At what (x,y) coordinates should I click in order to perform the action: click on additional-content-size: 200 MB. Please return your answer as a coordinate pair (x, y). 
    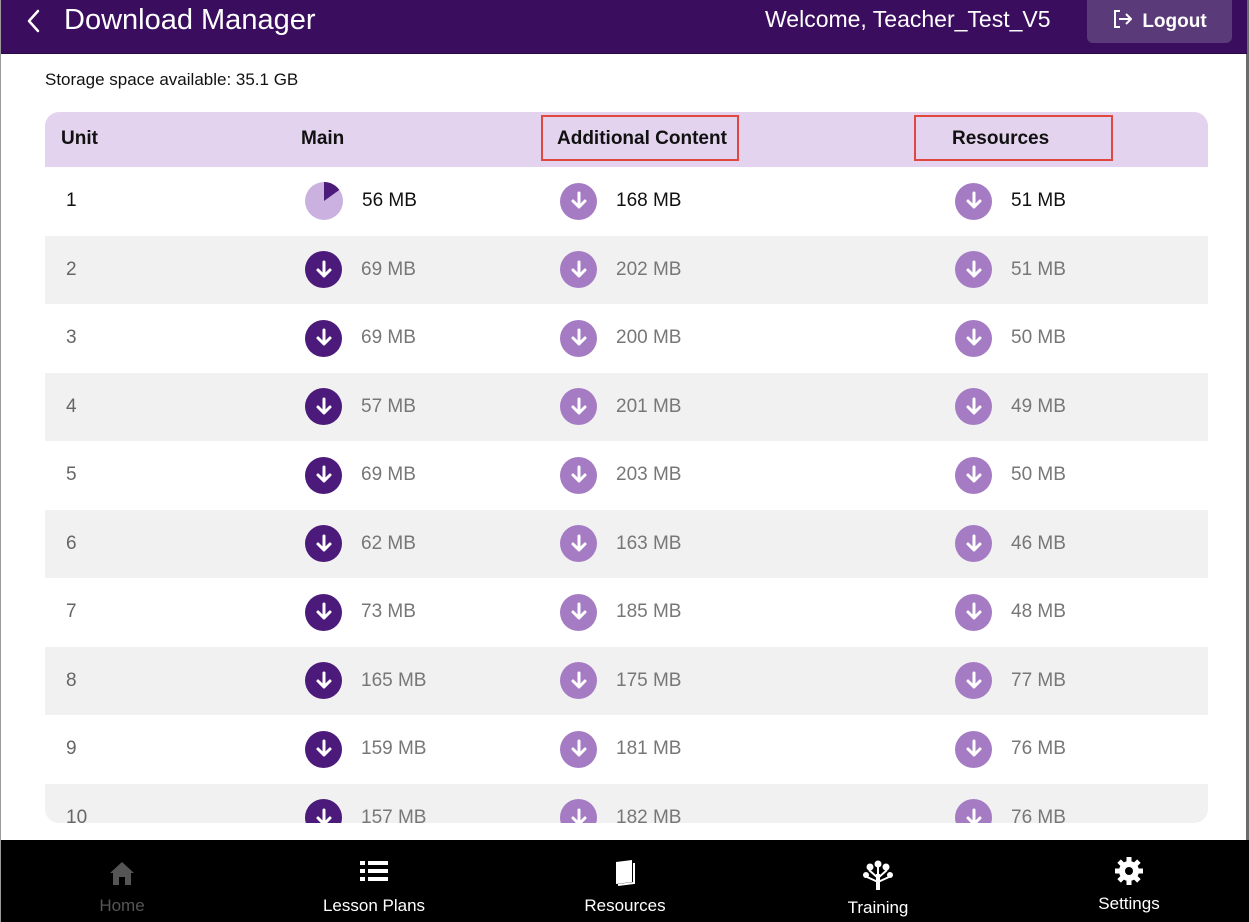
    Looking at the image, I should click on (649, 337).